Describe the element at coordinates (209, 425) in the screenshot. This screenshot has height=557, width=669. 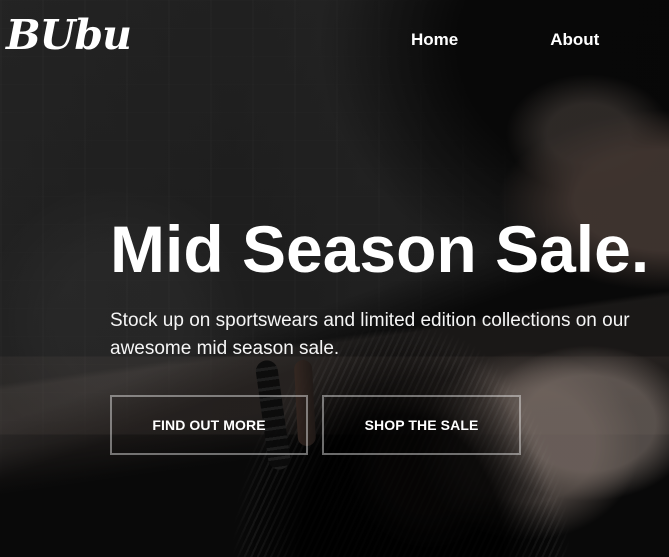
I see `find-out-more-button: FIND OUT MORE` at that location.